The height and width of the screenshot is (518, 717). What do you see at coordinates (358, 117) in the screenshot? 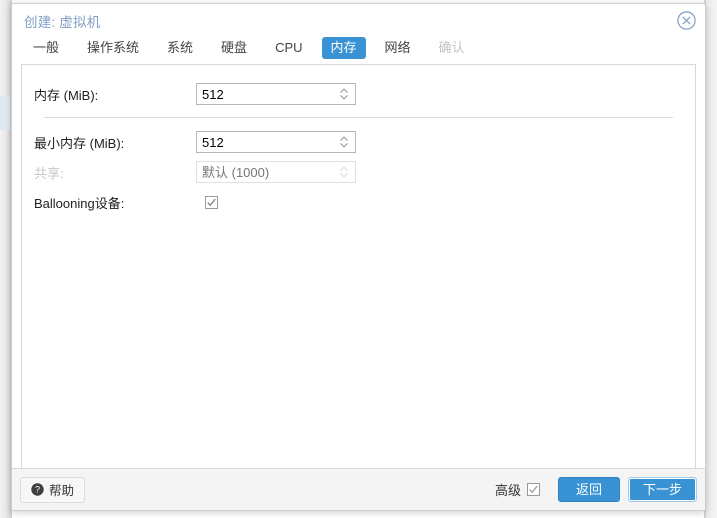
I see `section-divider` at bounding box center [358, 117].